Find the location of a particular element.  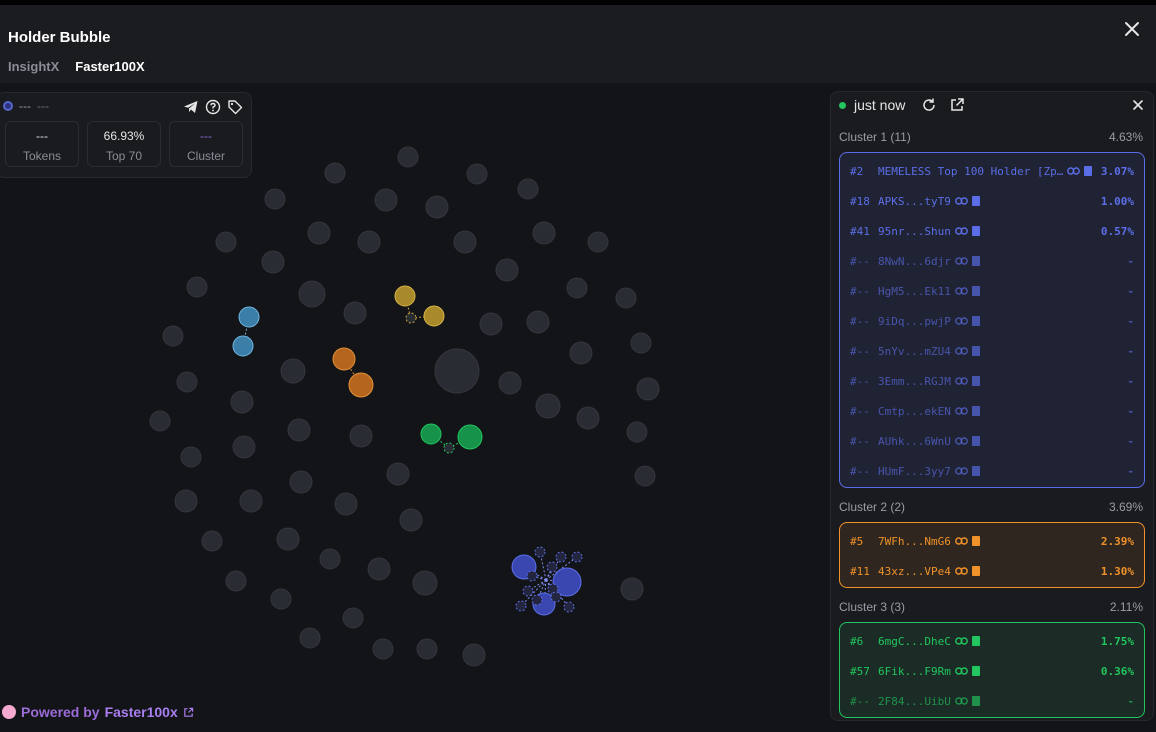

holder-row: #-- HUmF...3yy7 - is located at coordinates (992, 471).